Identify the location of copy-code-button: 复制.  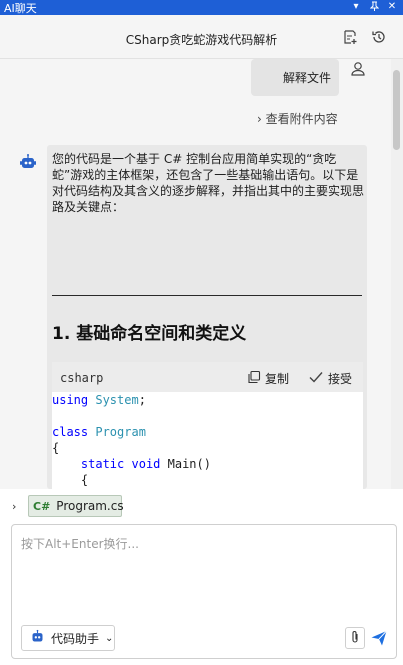
(268, 378).